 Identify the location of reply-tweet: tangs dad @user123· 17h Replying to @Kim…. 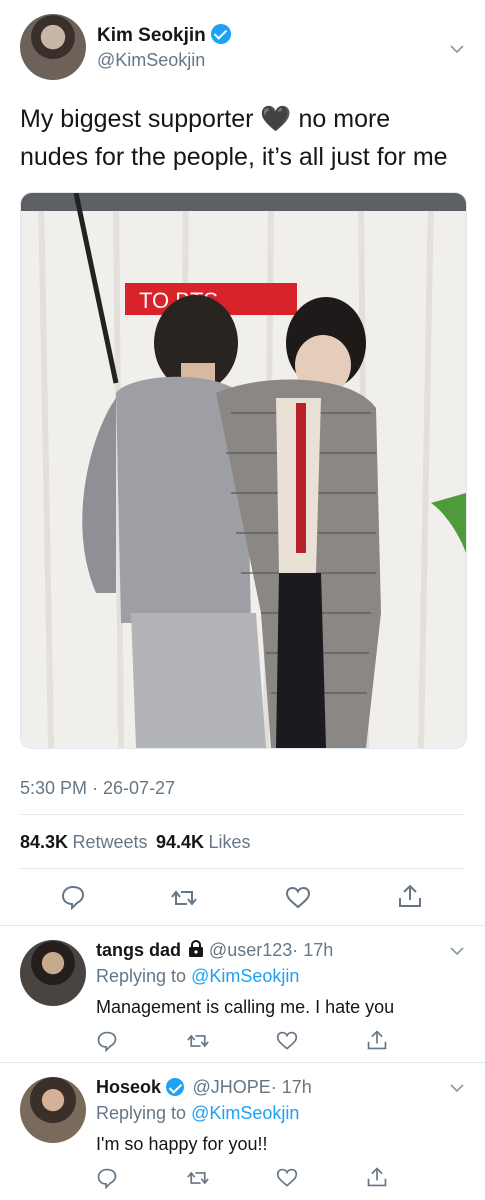
(242, 994).